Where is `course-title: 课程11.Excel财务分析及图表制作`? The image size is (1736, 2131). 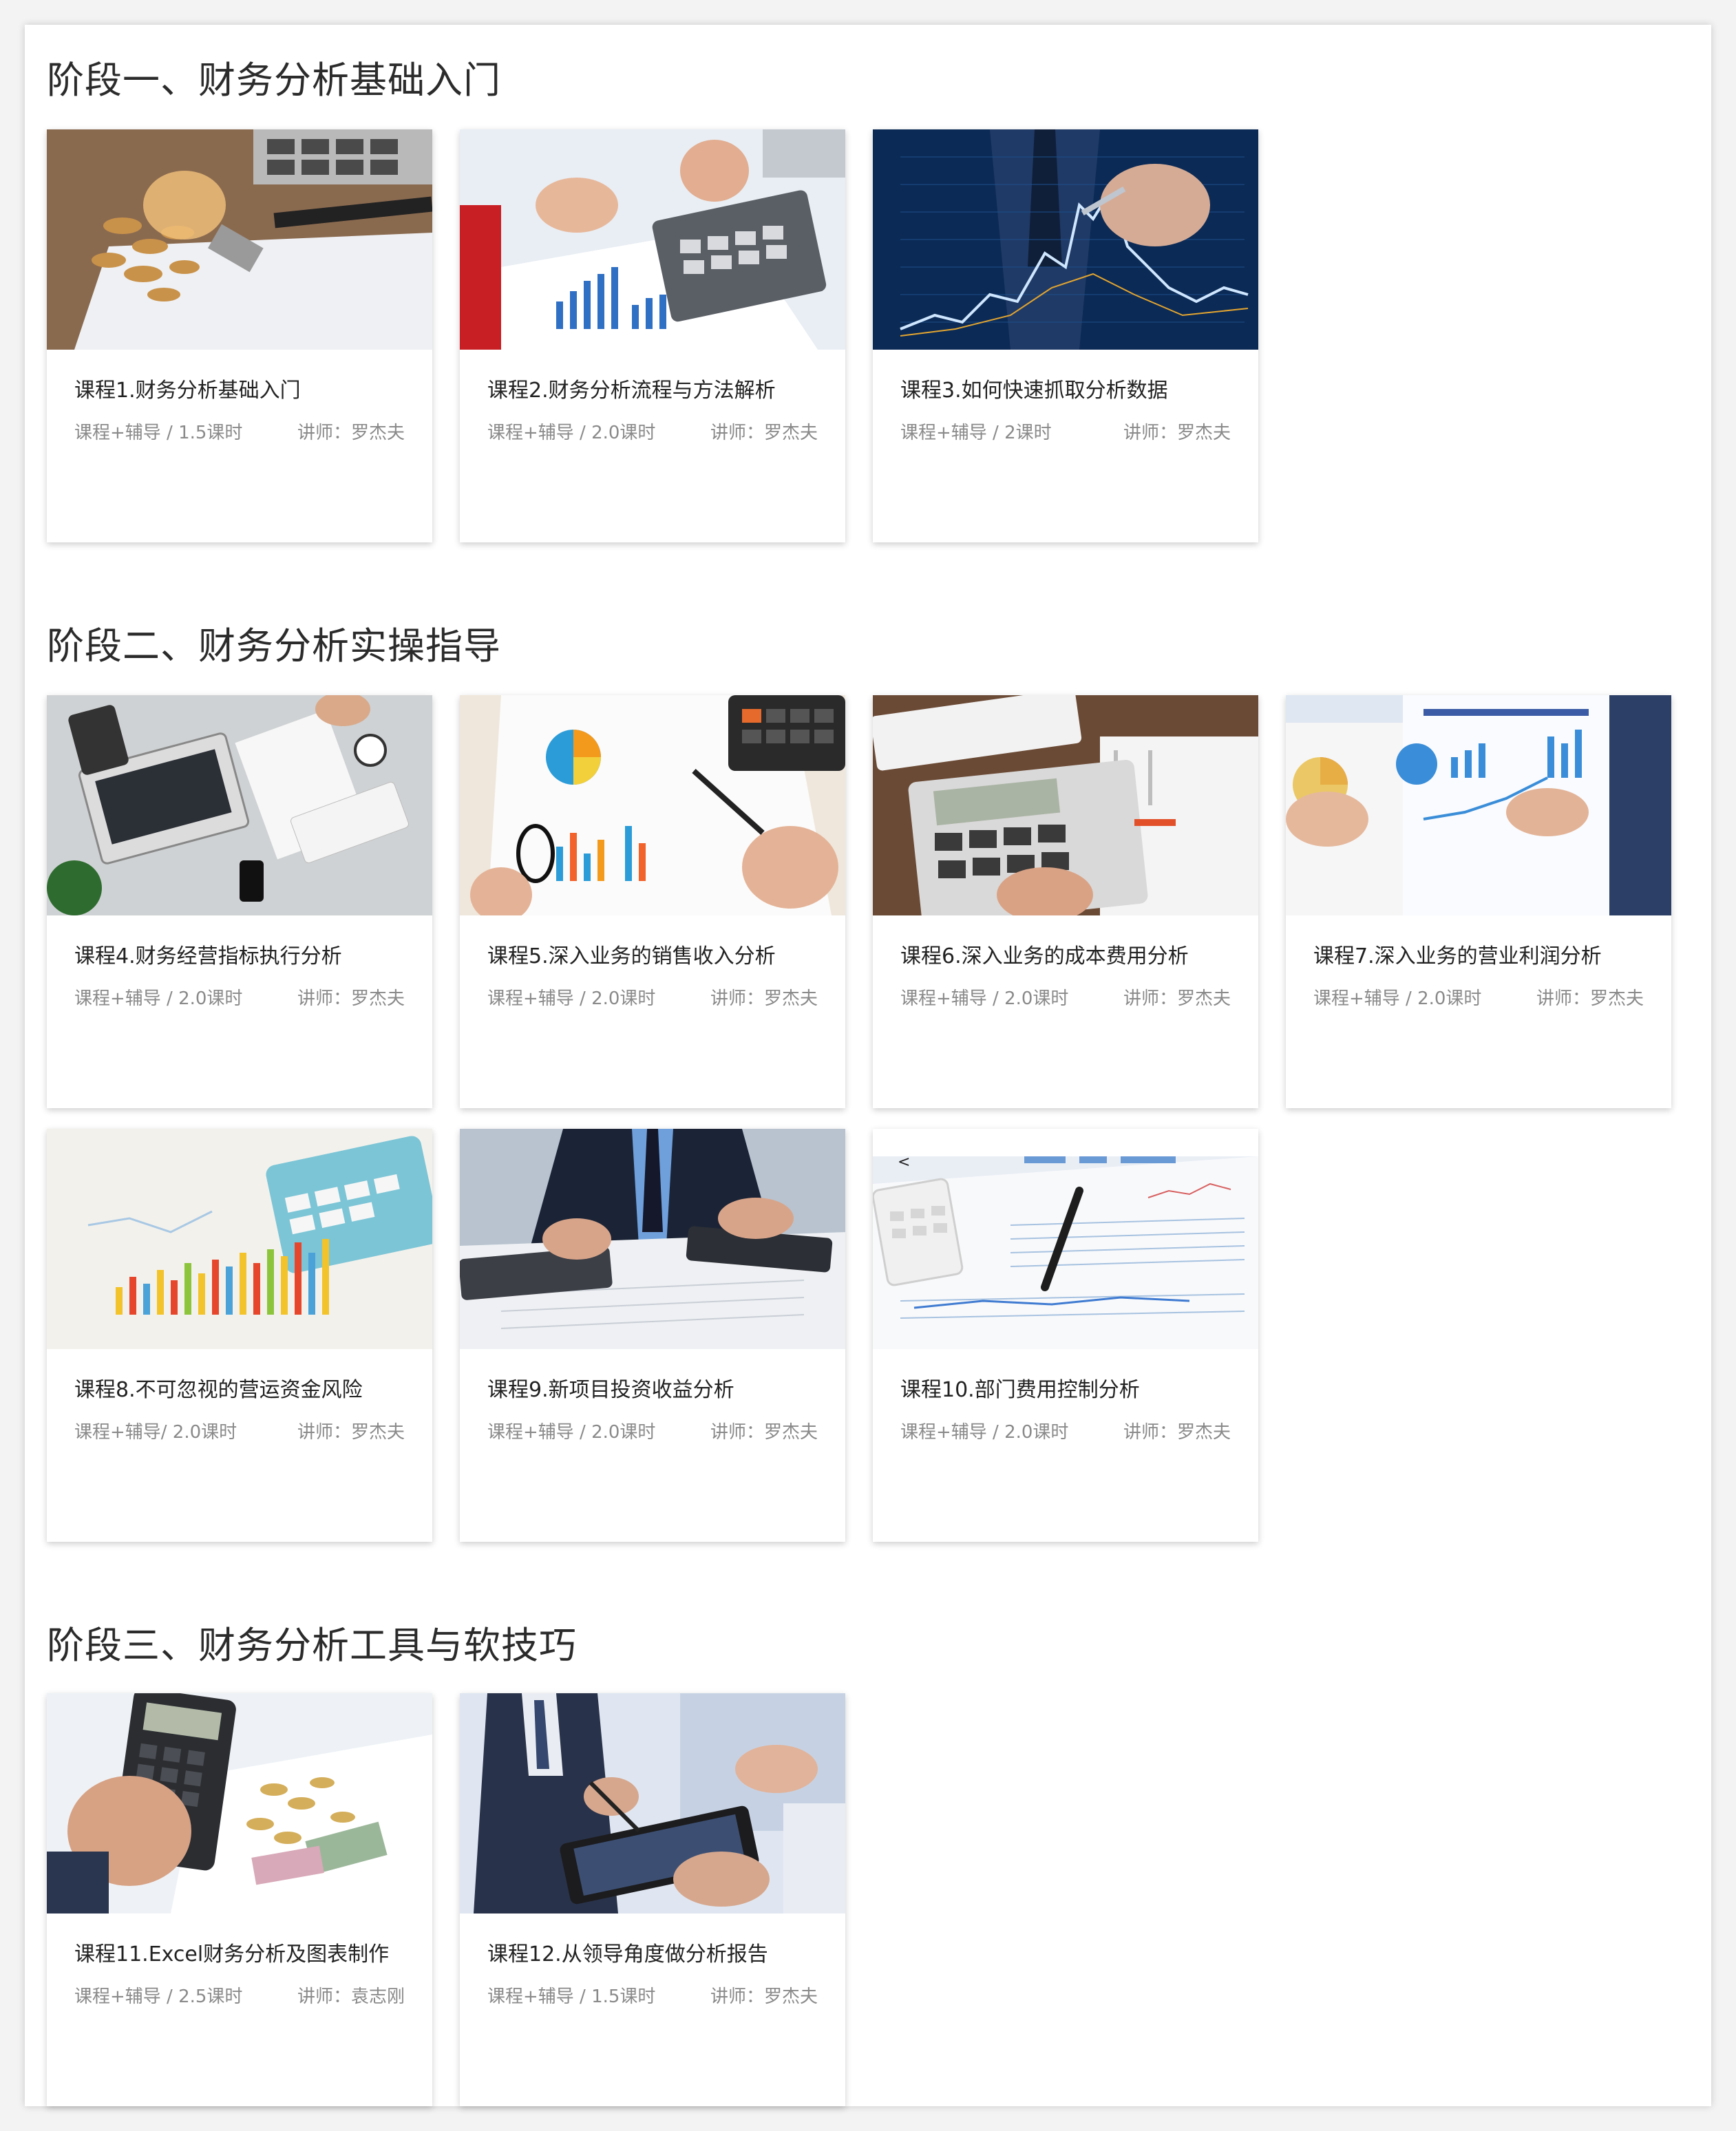 course-title: 课程11.Excel财务分析及图表制作 is located at coordinates (232, 1954).